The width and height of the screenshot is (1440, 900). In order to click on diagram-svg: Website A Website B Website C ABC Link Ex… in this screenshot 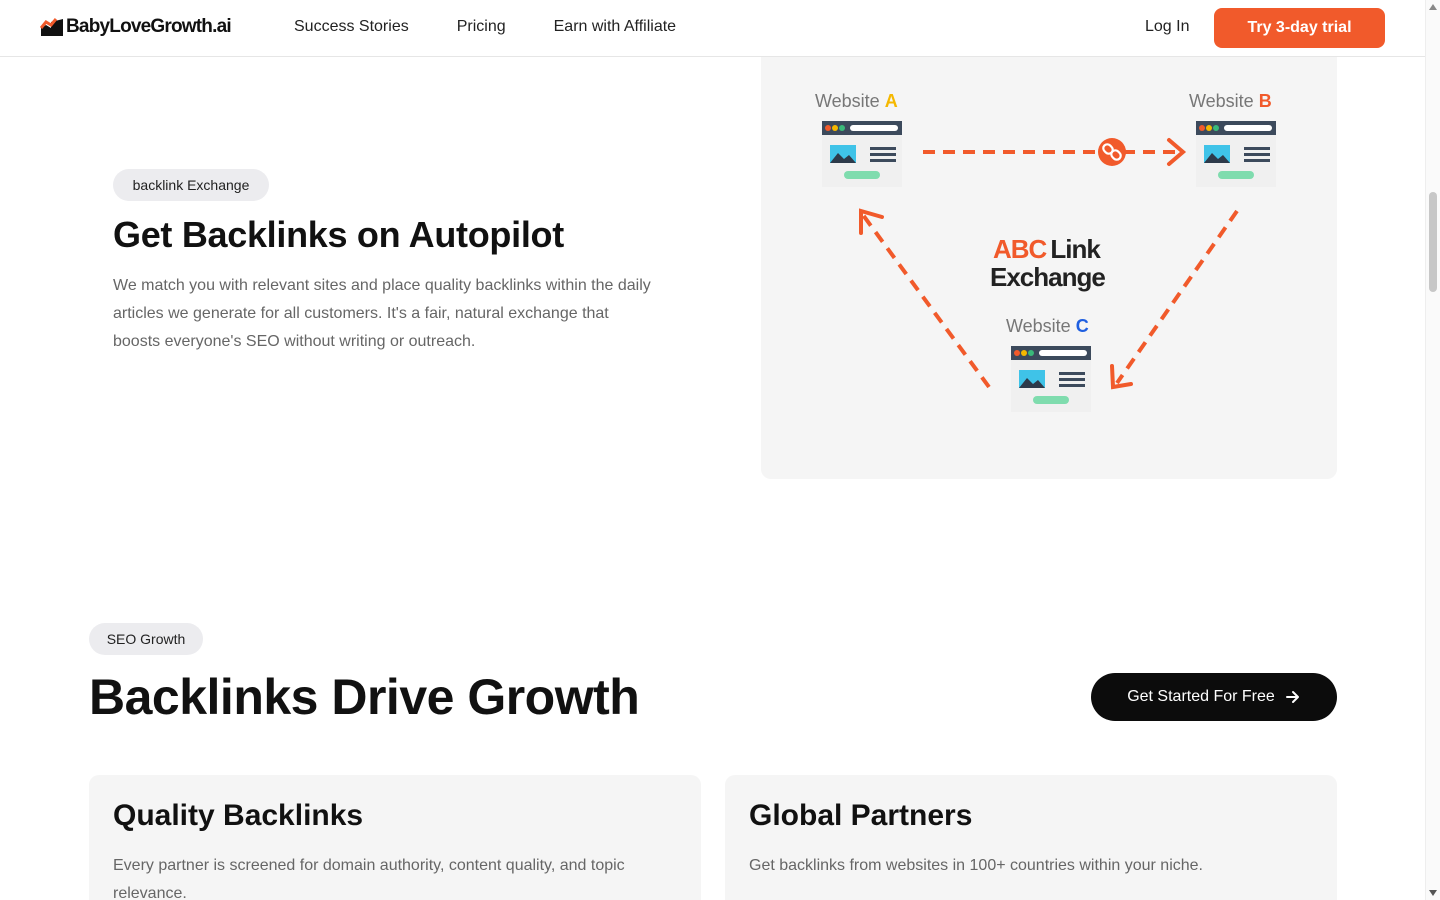, I will do `click(1045, 251)`.